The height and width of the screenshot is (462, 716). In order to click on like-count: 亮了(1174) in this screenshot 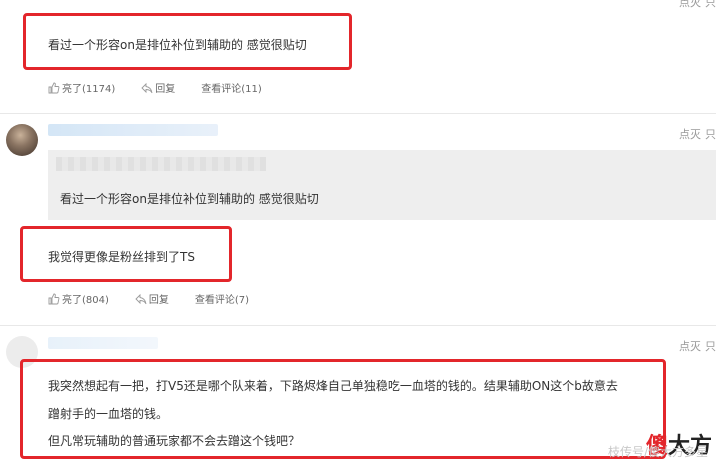, I will do `click(89, 89)`.